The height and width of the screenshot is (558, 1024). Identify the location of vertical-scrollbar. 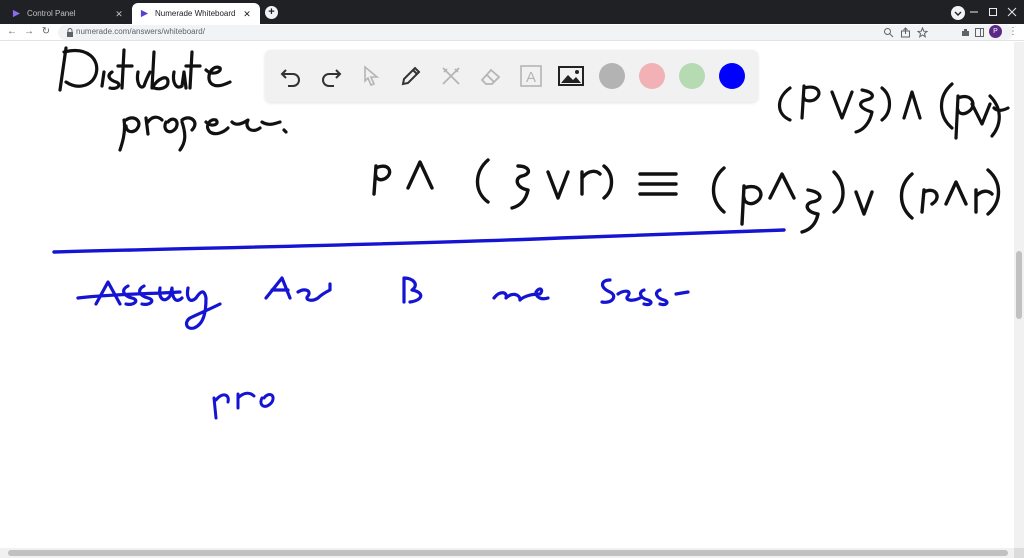
(1019, 295).